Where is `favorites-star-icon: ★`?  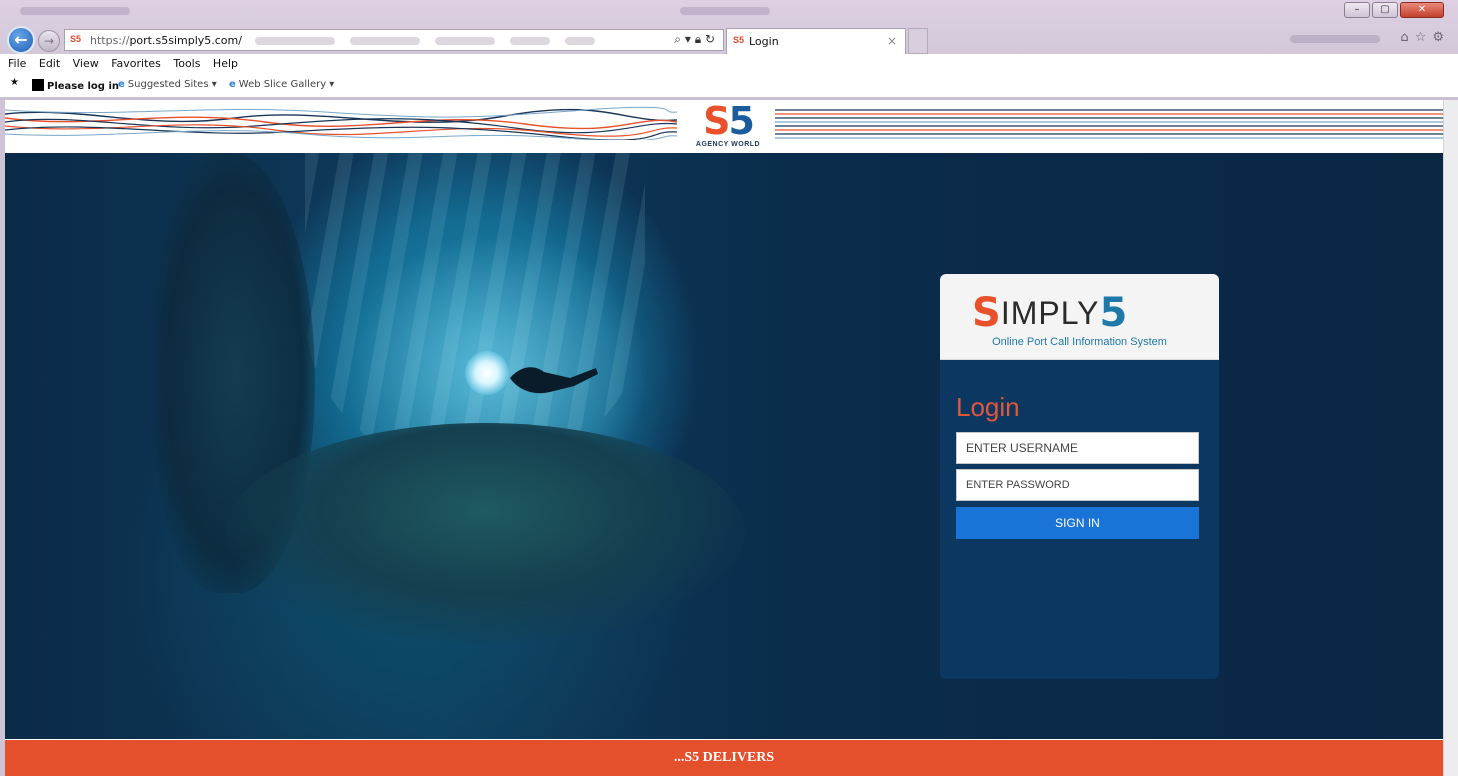 favorites-star-icon: ★ is located at coordinates (14, 82).